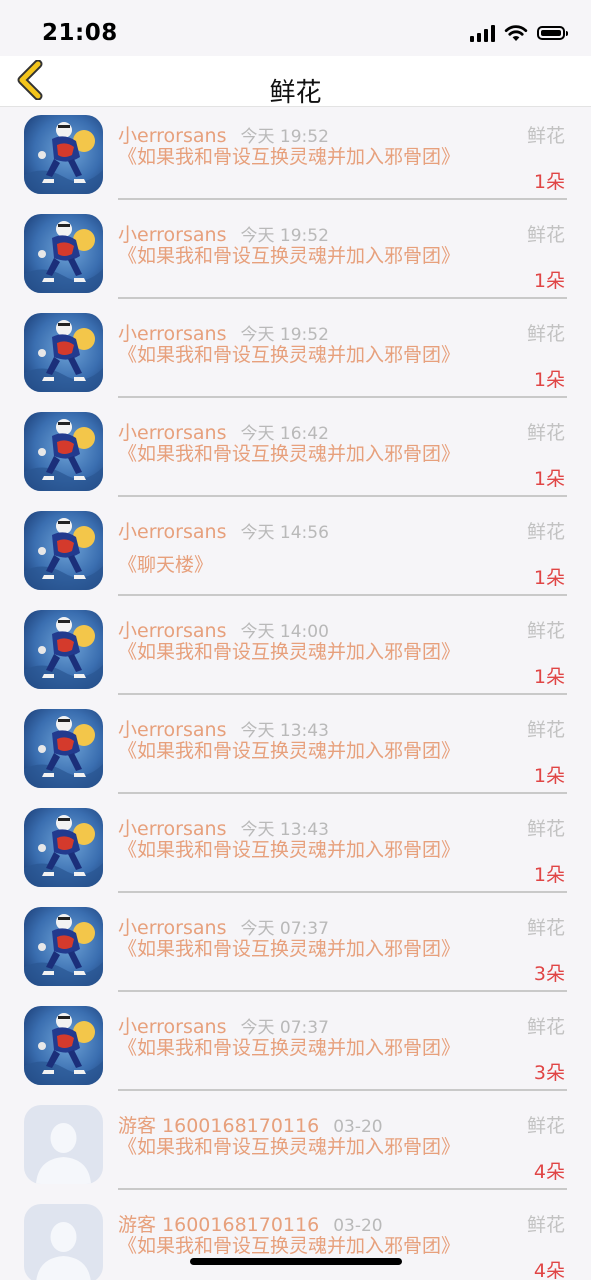  Describe the element at coordinates (295, 552) in the screenshot. I see `list-item-5: 小errorsans 今天 14:56 鲜花 《聊天楼》 1朵` at that location.